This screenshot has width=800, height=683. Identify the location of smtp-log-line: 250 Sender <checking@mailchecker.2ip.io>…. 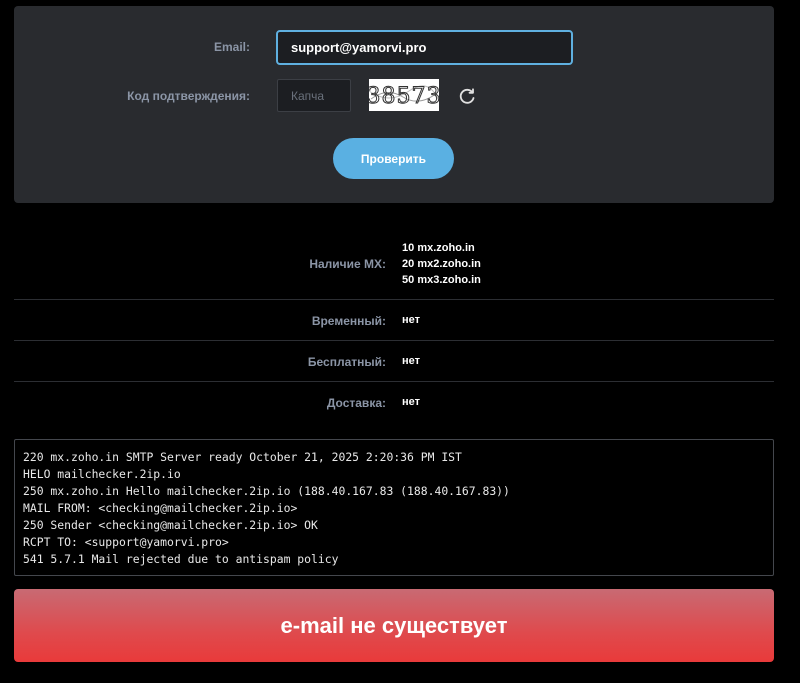
(170, 525).